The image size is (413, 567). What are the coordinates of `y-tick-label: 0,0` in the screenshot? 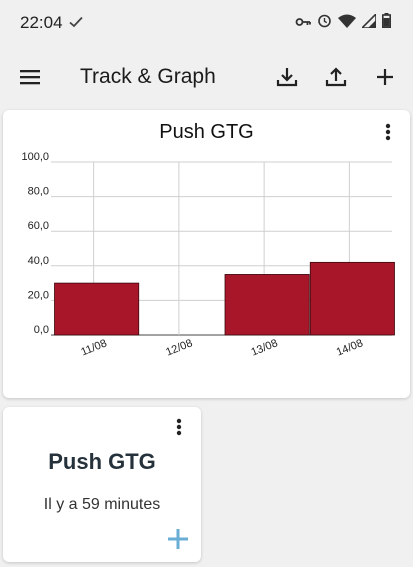 It's located at (41, 330).